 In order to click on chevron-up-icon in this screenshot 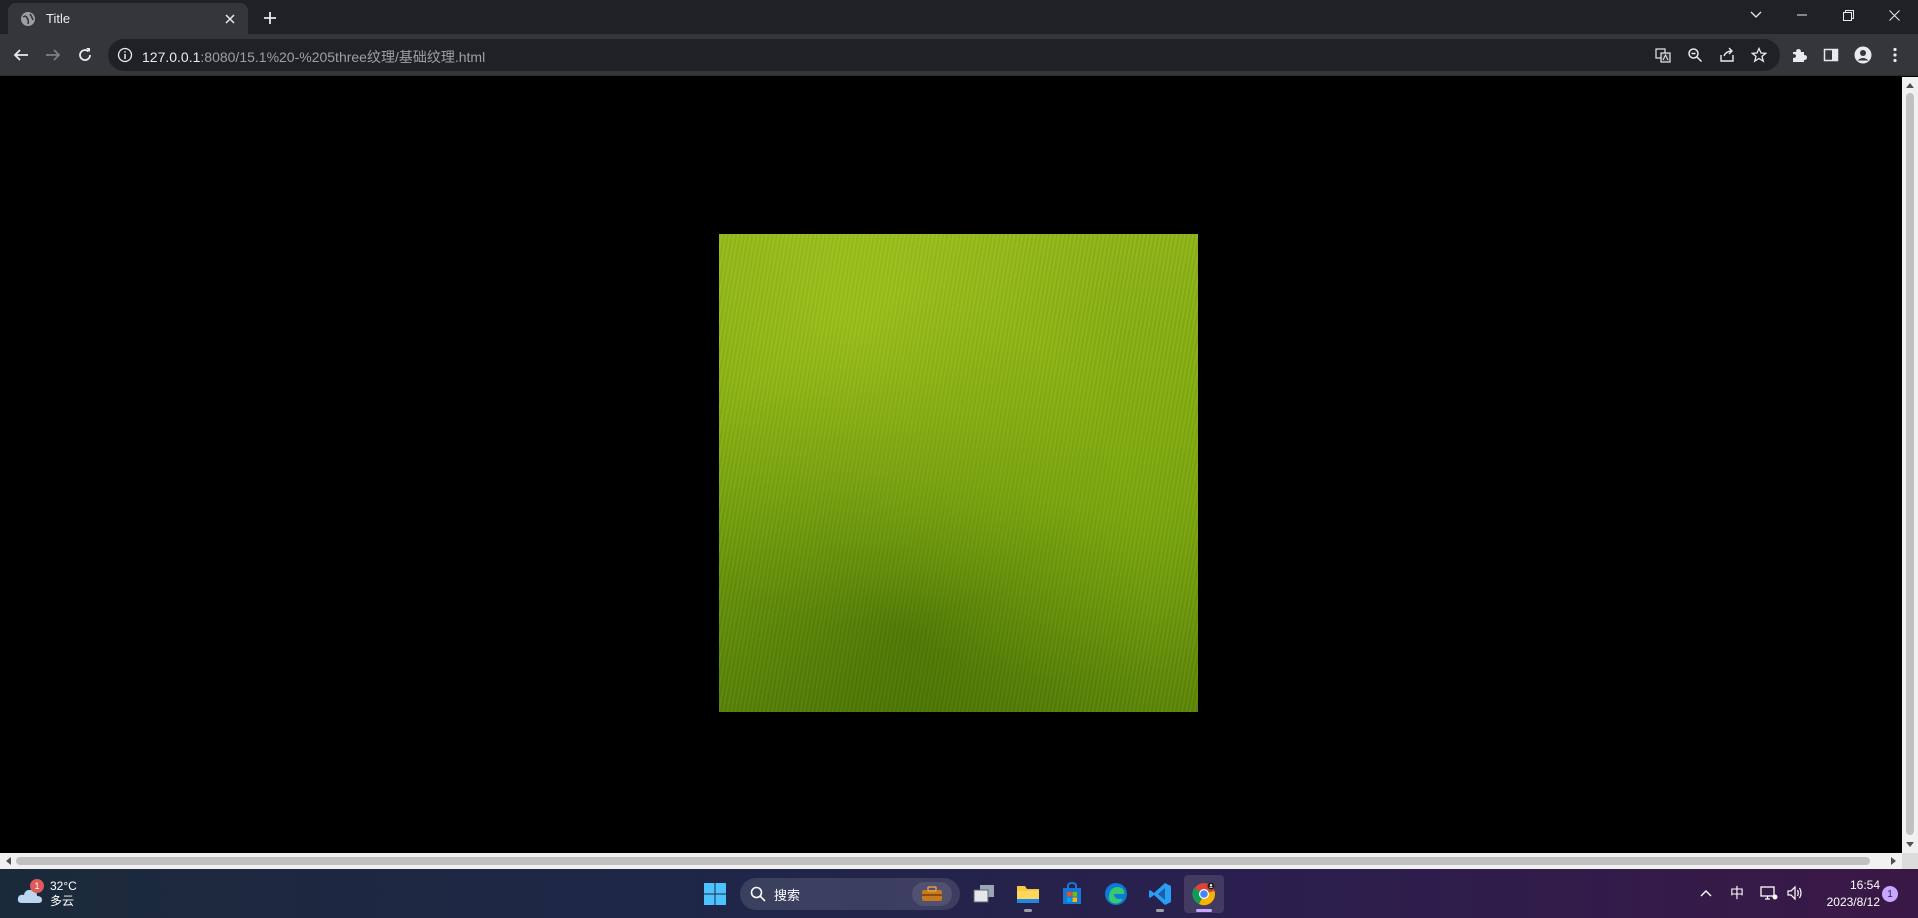, I will do `click(1706, 893)`.